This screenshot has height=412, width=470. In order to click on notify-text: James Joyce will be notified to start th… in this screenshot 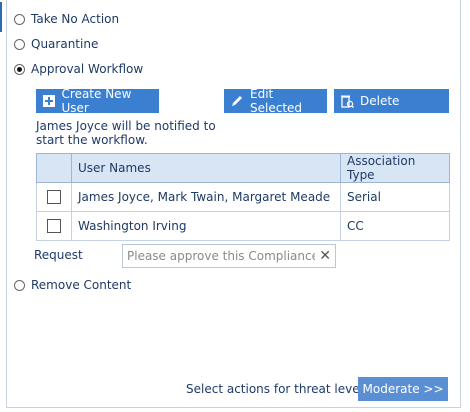, I will do `click(126, 133)`.